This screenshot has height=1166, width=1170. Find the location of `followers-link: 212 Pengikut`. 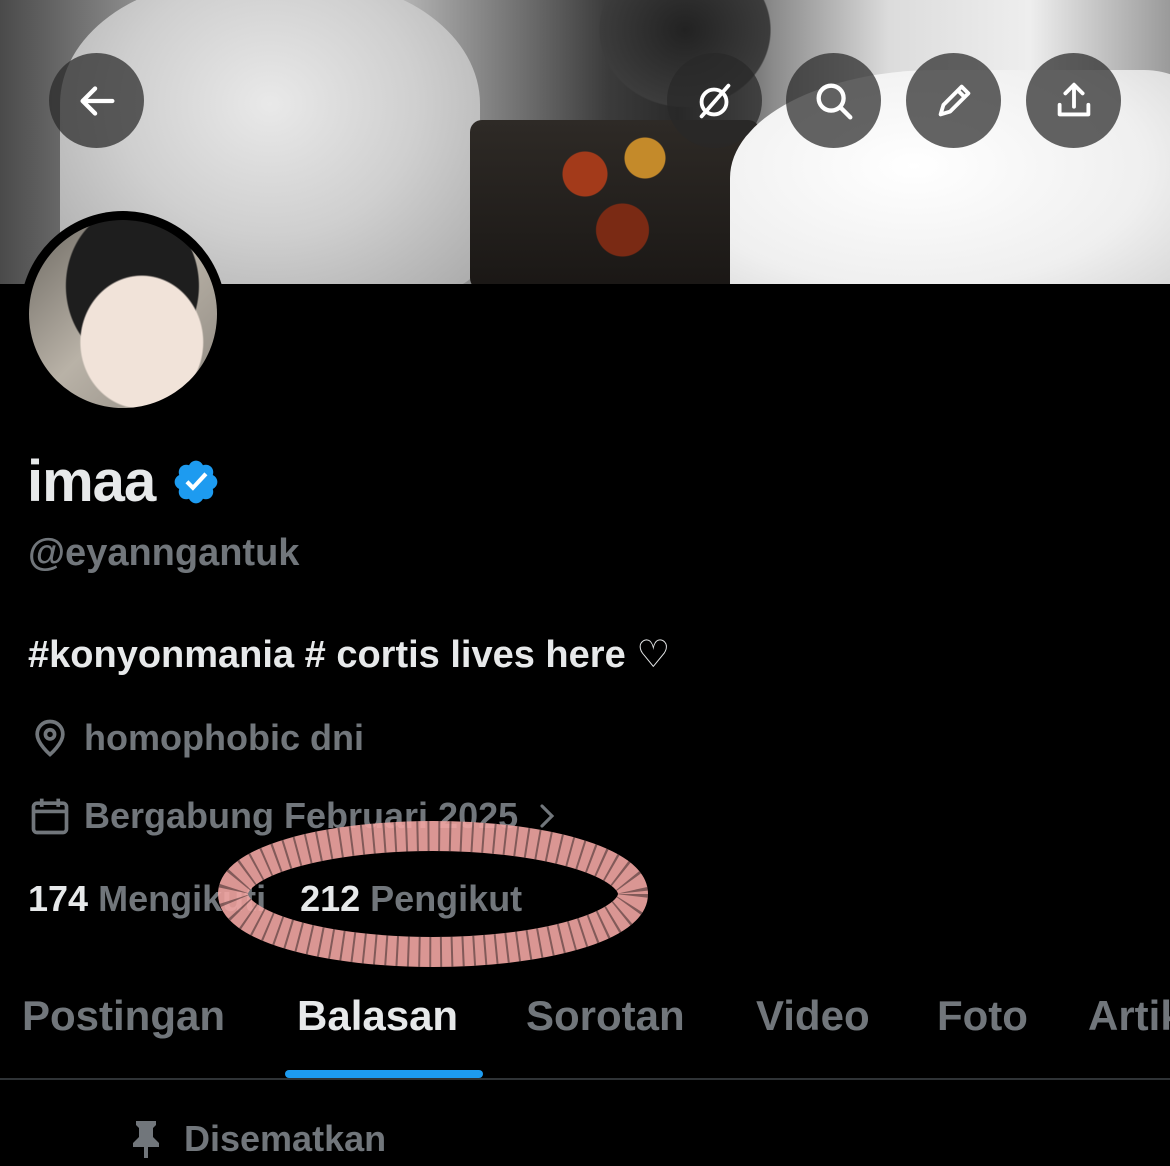

followers-link: 212 Pengikut is located at coordinates (411, 899).